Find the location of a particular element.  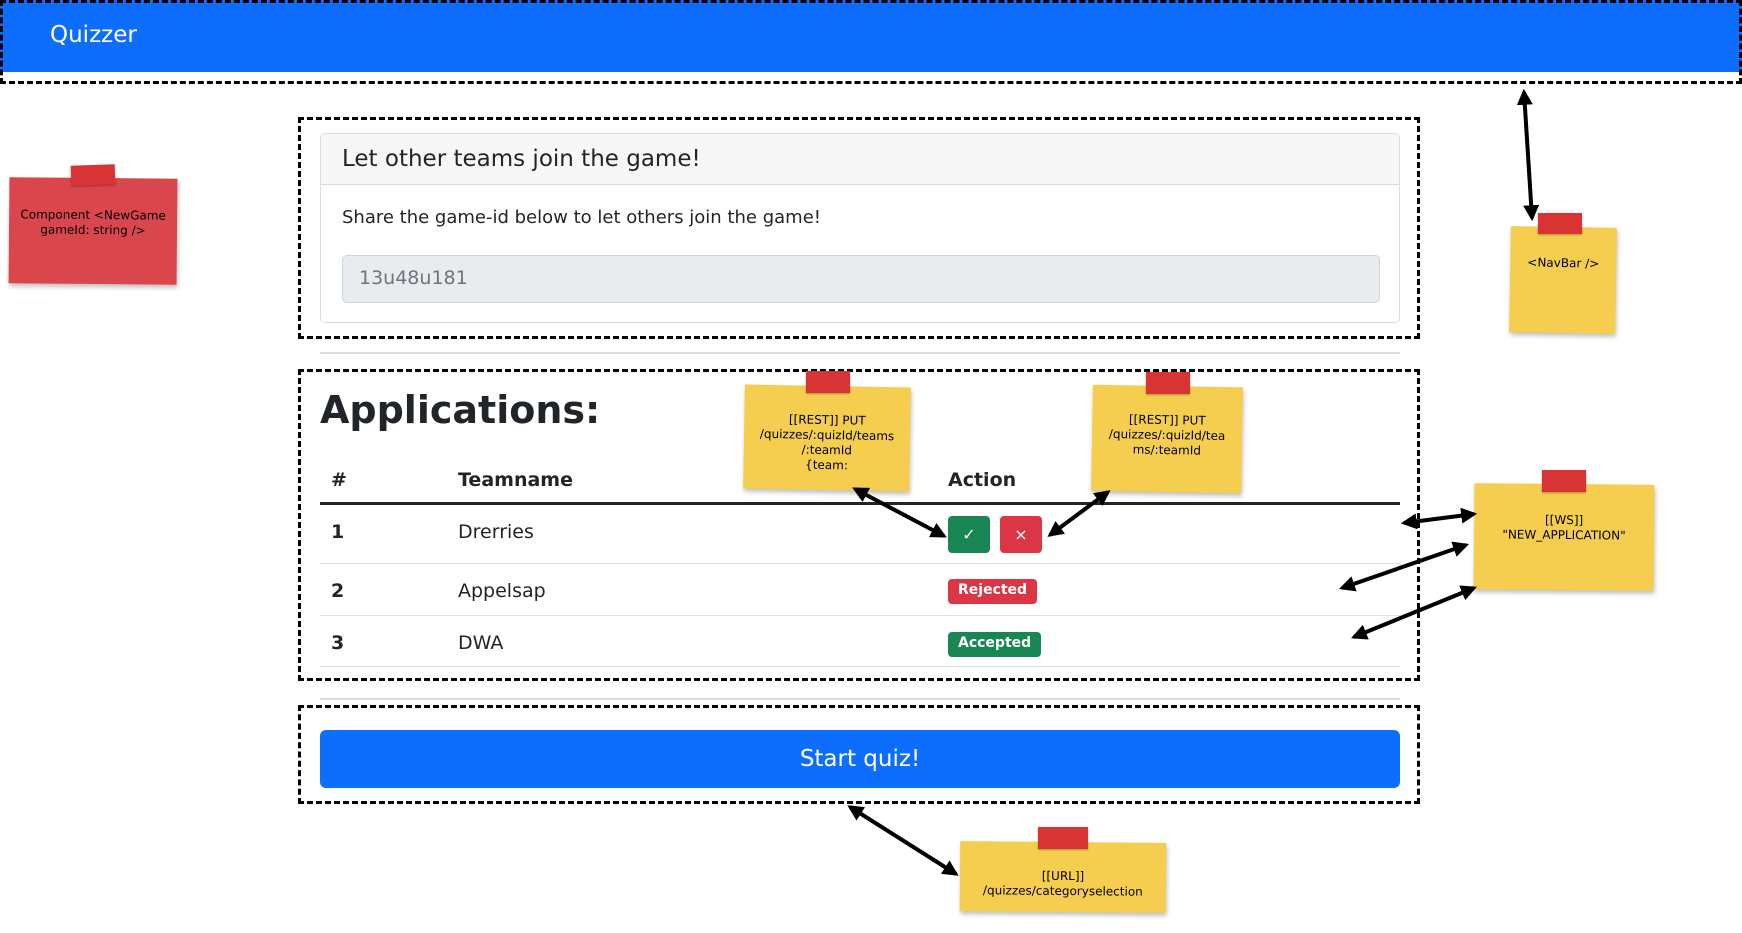

arrow-accept is located at coordinates (899, 512).